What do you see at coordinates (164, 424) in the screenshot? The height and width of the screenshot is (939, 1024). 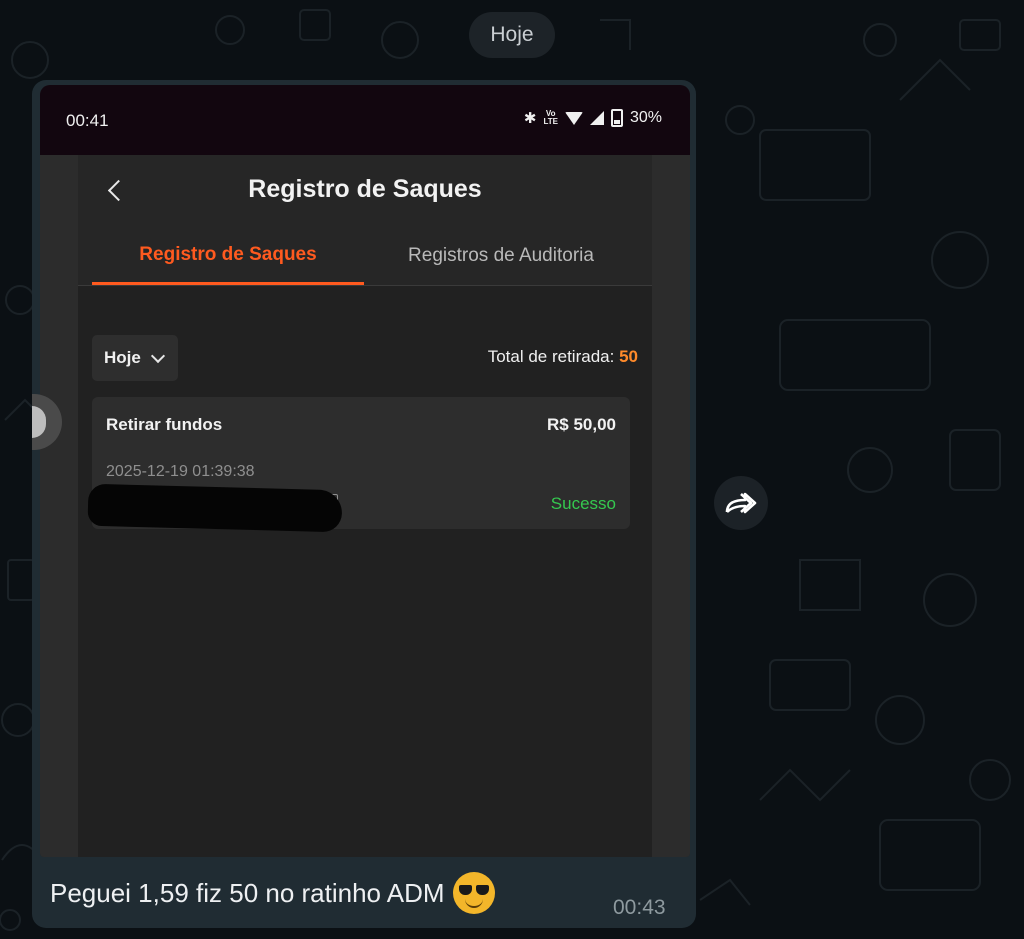 I see `record-title: Retirar fundos` at bounding box center [164, 424].